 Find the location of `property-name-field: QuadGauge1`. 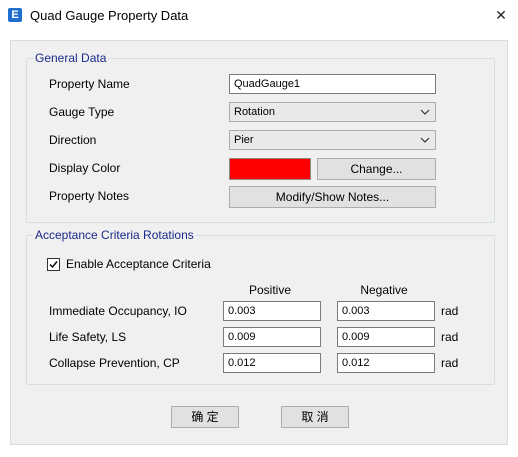

property-name-field: QuadGauge1 is located at coordinates (332, 84).